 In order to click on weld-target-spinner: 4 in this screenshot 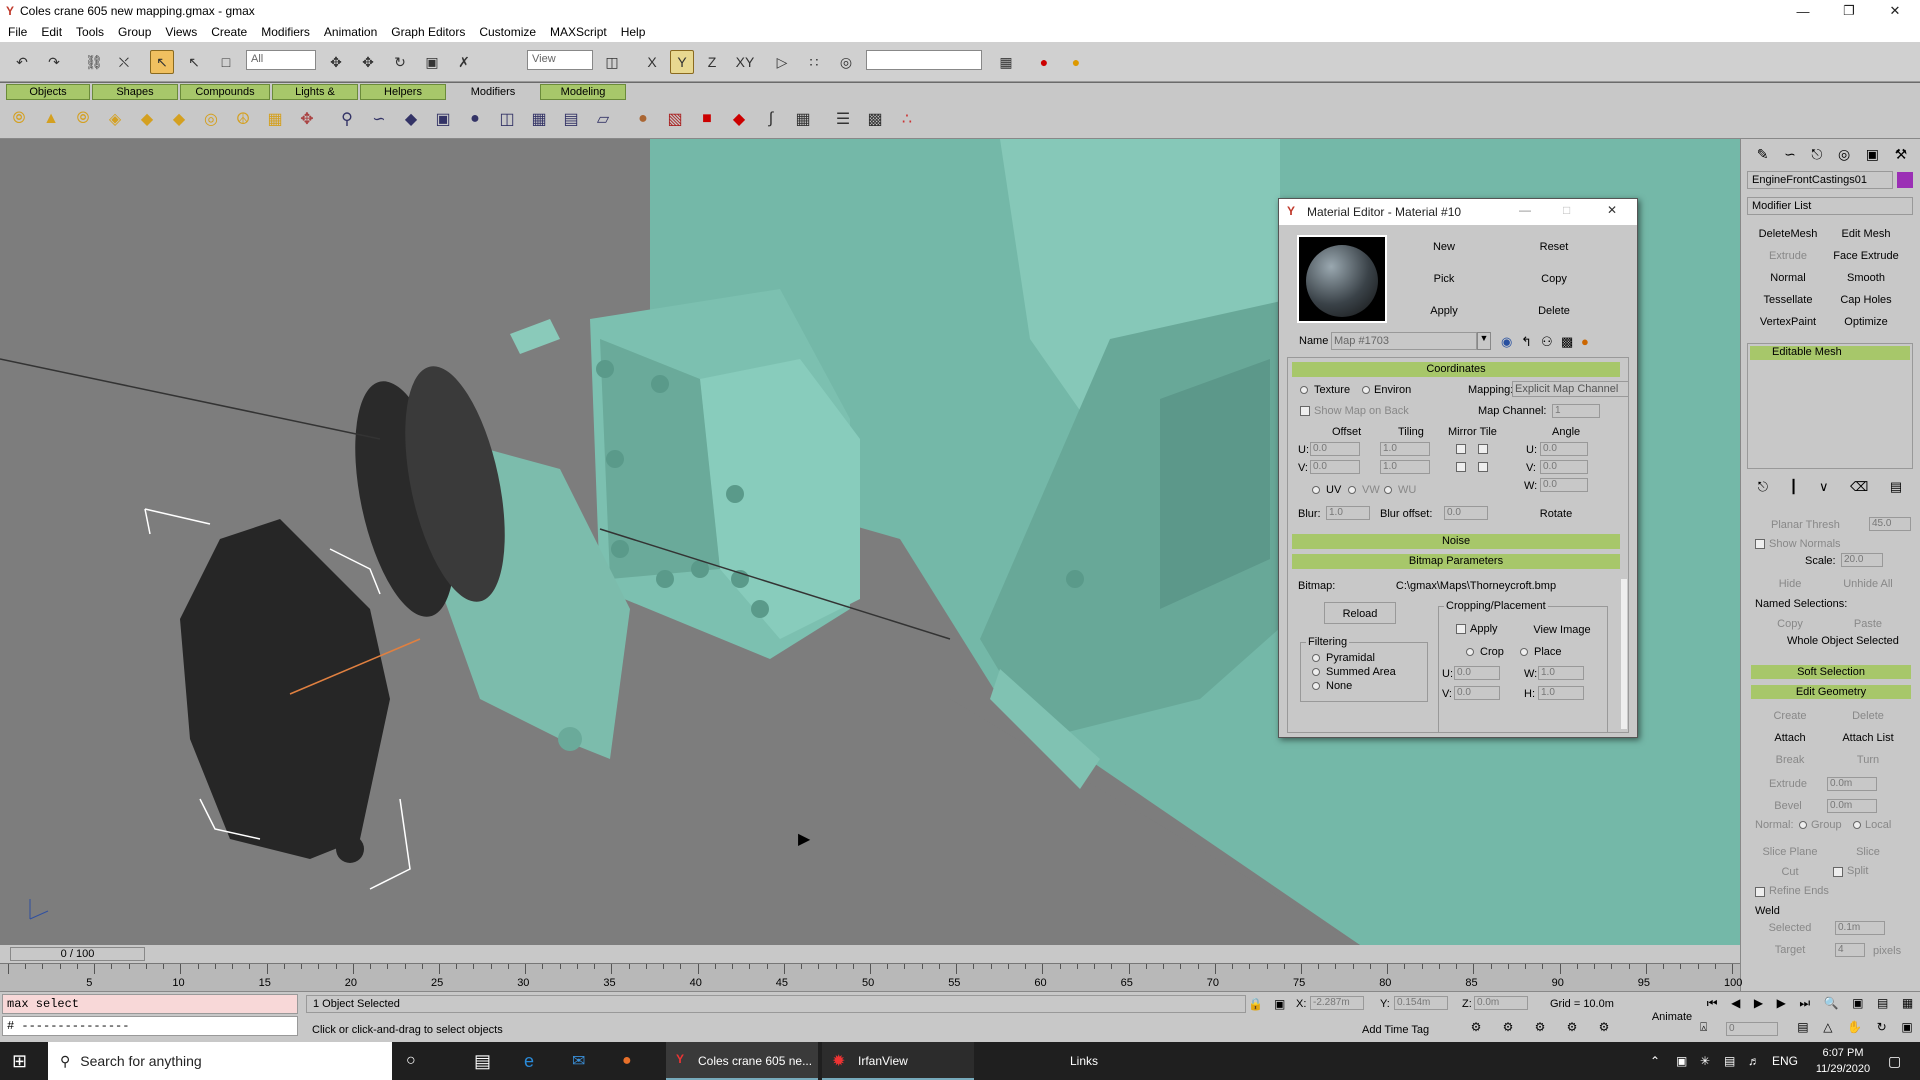, I will do `click(1850, 950)`.